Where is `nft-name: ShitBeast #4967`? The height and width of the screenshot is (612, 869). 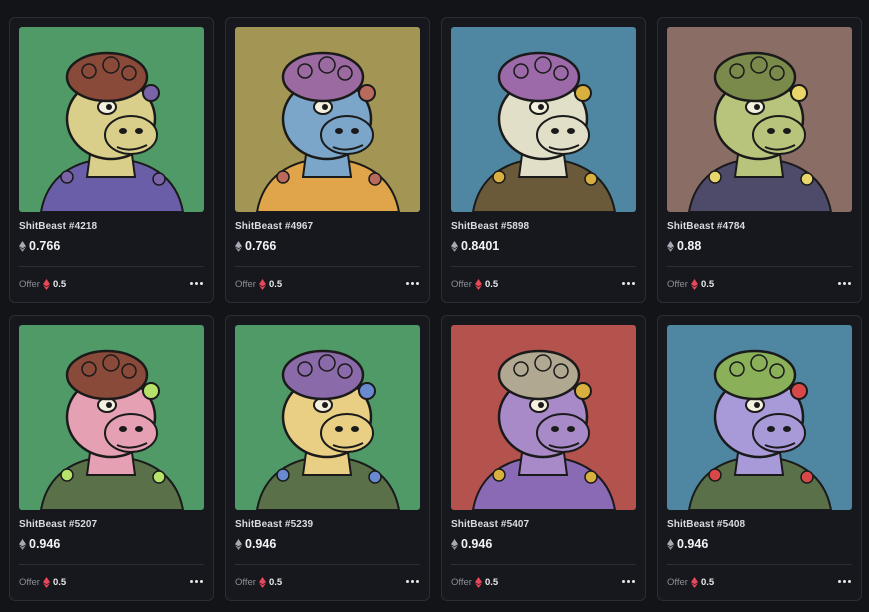 nft-name: ShitBeast #4967 is located at coordinates (274, 226).